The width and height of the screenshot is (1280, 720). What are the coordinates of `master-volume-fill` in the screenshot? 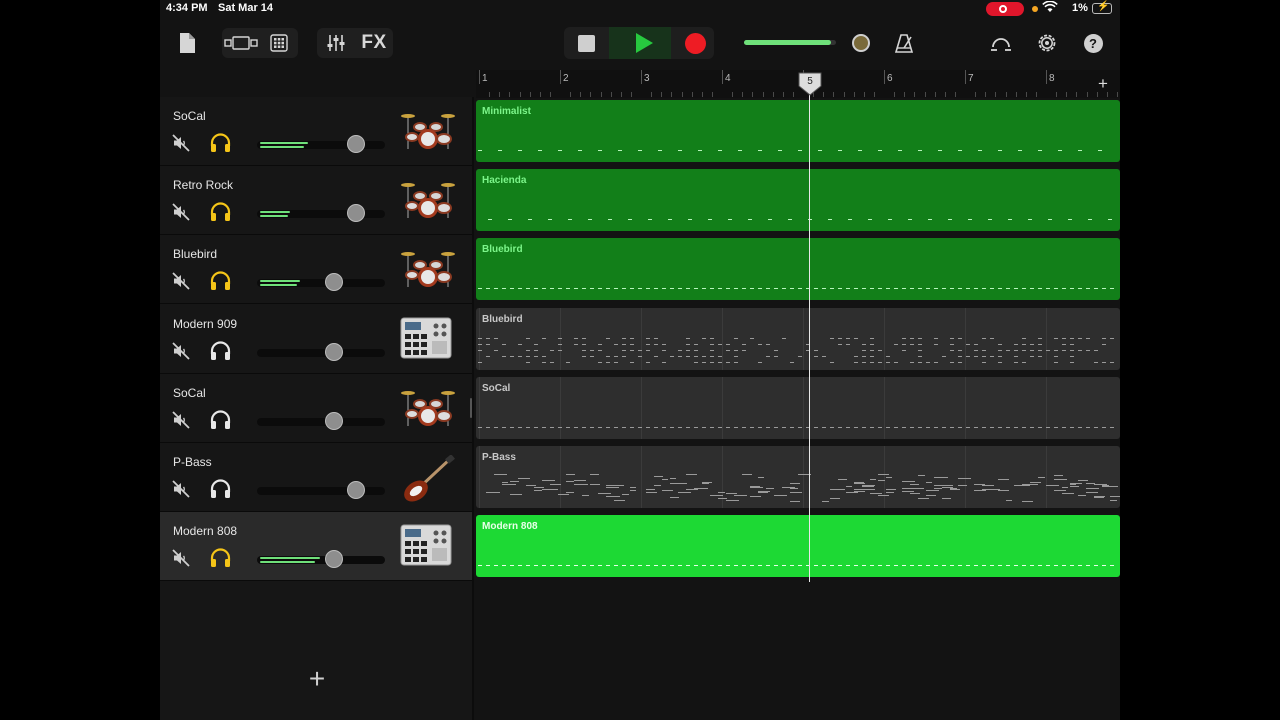 It's located at (788, 42).